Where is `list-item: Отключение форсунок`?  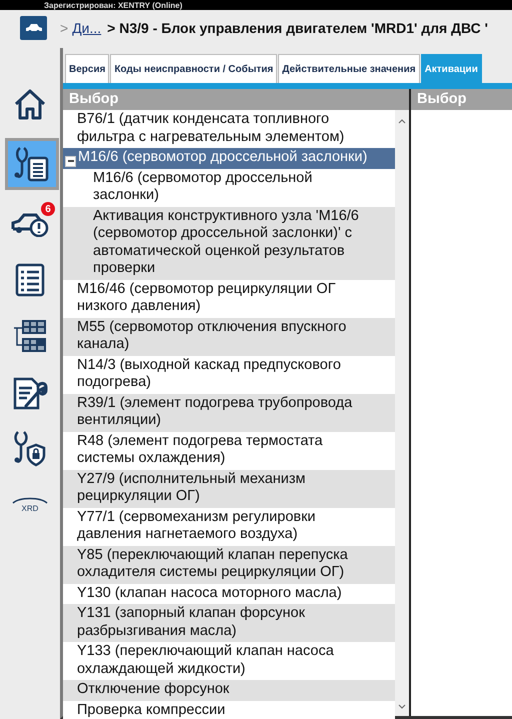
list-item: Отключение форсунок is located at coordinates (229, 690).